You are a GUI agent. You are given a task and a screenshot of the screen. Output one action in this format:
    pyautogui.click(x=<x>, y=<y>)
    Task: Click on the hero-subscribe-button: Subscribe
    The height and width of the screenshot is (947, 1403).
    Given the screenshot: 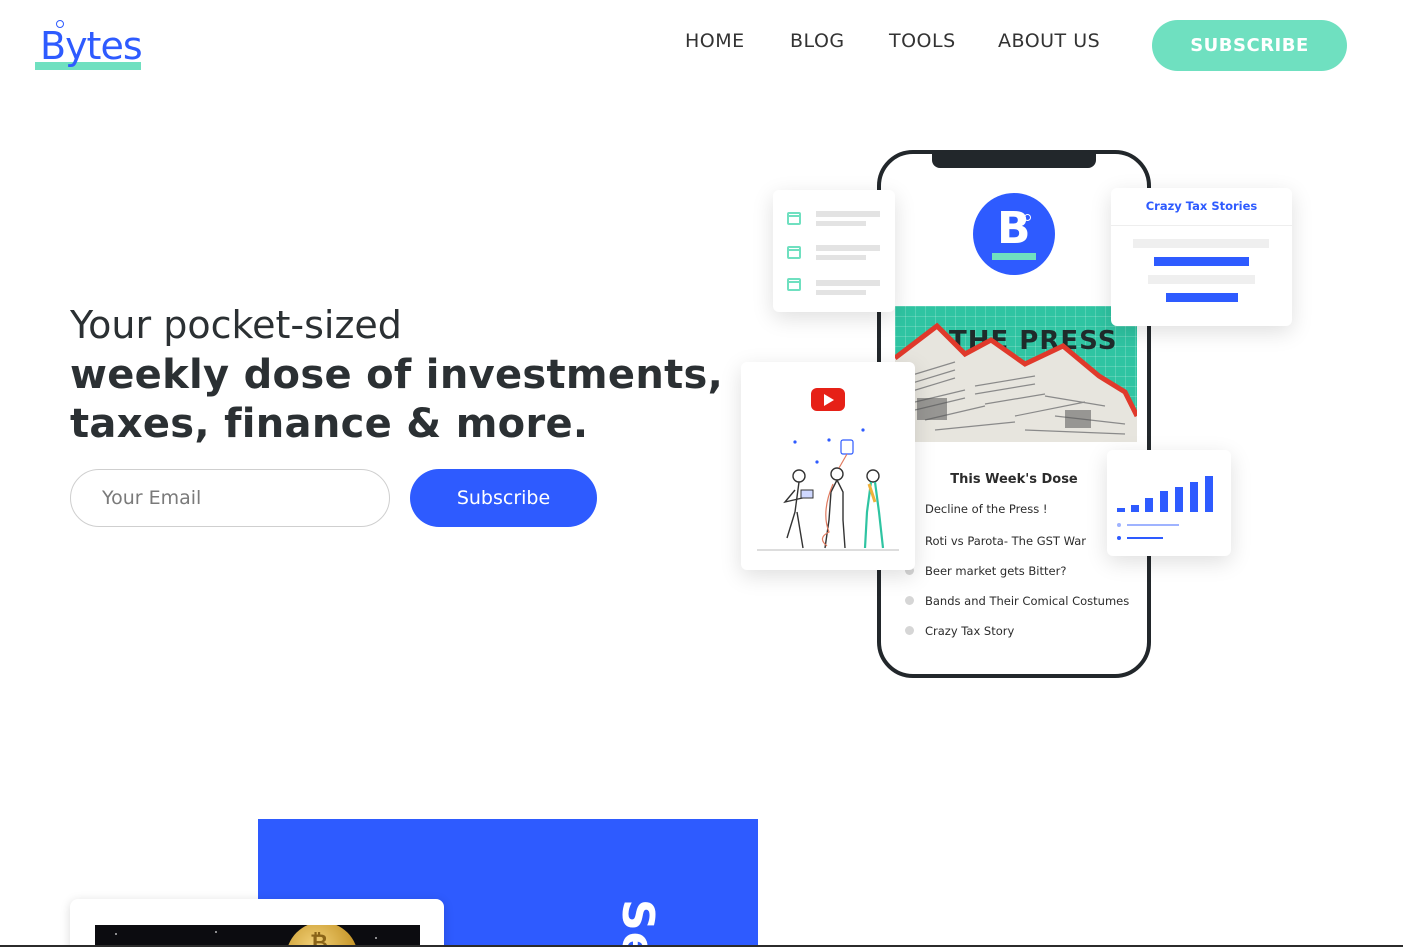 What is the action you would take?
    pyautogui.click(x=503, y=498)
    